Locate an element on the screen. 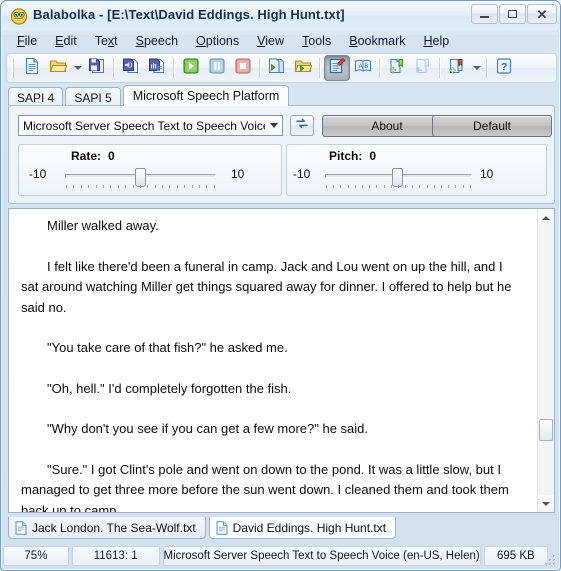 The width and height of the screenshot is (561, 571). edit-text-button is located at coordinates (337, 68).